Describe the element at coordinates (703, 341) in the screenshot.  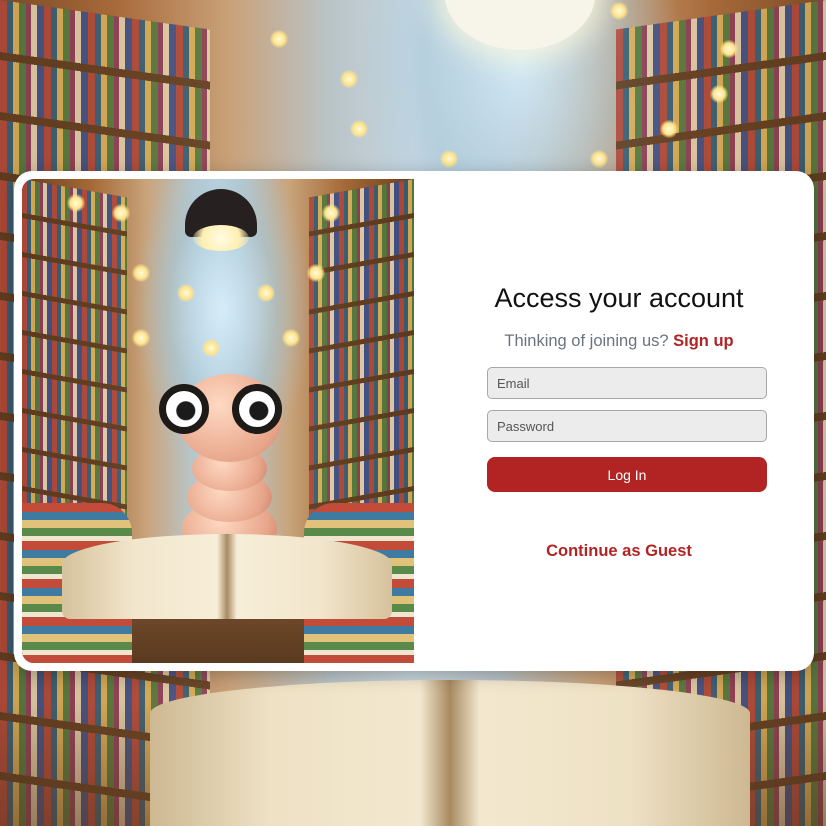
I see `signup-link: Sign up` at that location.